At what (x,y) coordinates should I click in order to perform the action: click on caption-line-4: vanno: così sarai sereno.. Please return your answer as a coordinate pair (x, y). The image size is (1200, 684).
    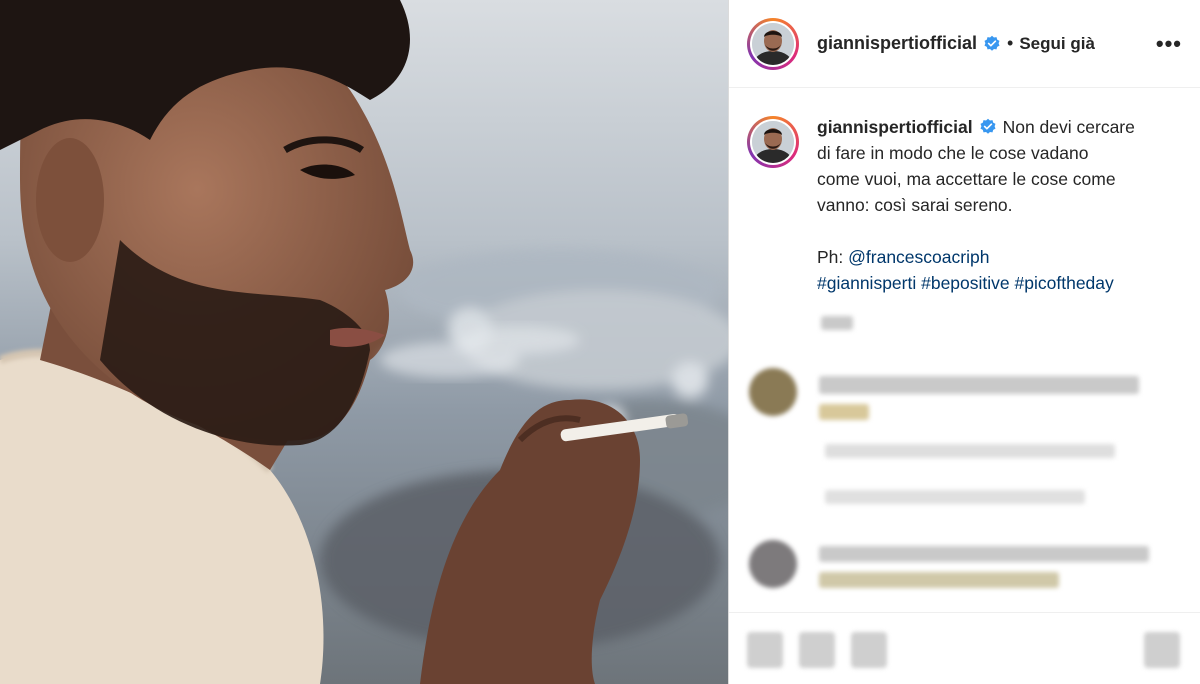
    Looking at the image, I should click on (915, 205).